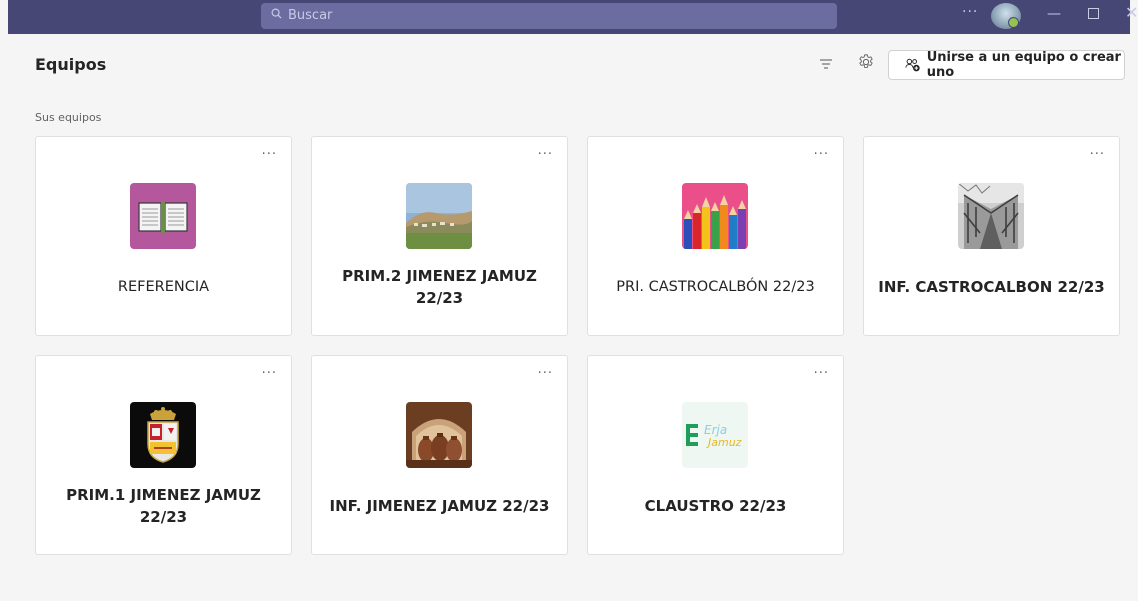 The height and width of the screenshot is (601, 1138). I want to click on team-card-claustro: ··· Erja Jamuz CLAUSTRO 22/23, so click(715, 455).